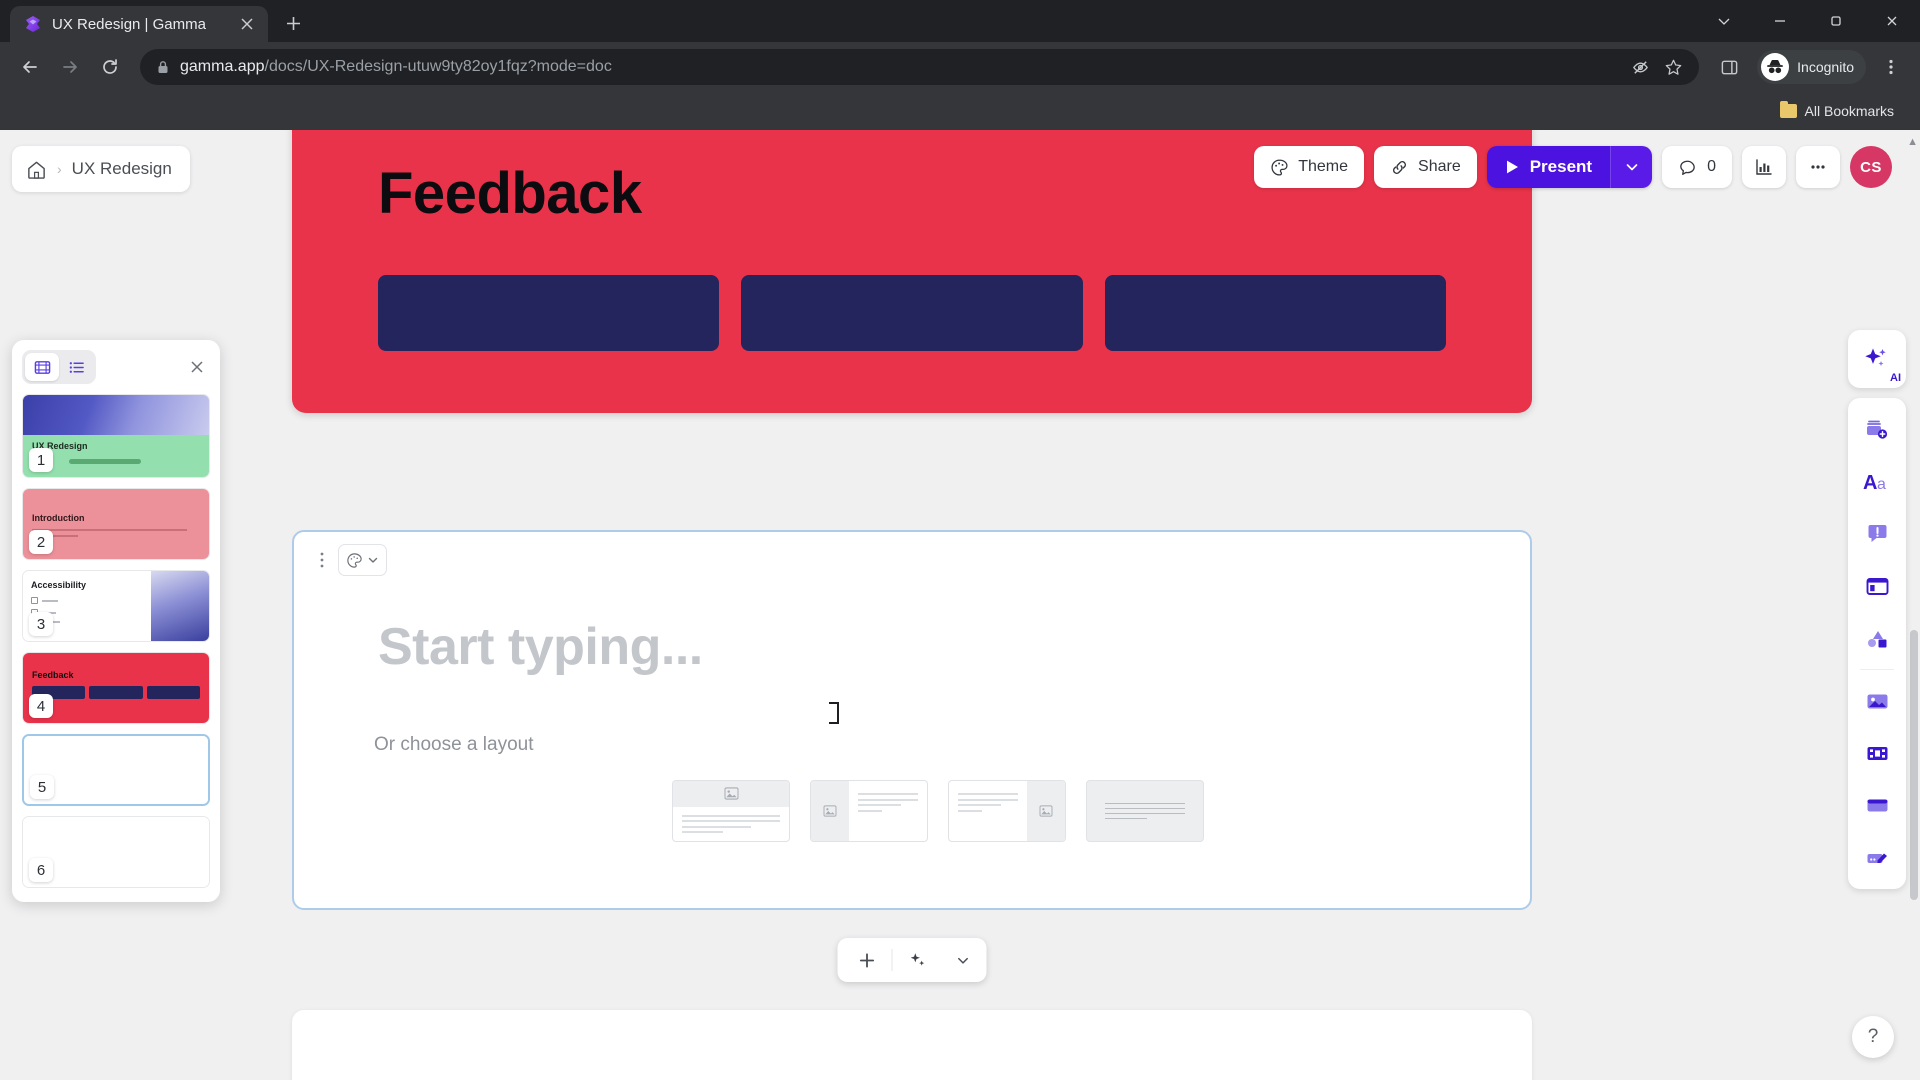 The width and height of the screenshot is (1920, 1080). I want to click on view-toggle, so click(59, 367).